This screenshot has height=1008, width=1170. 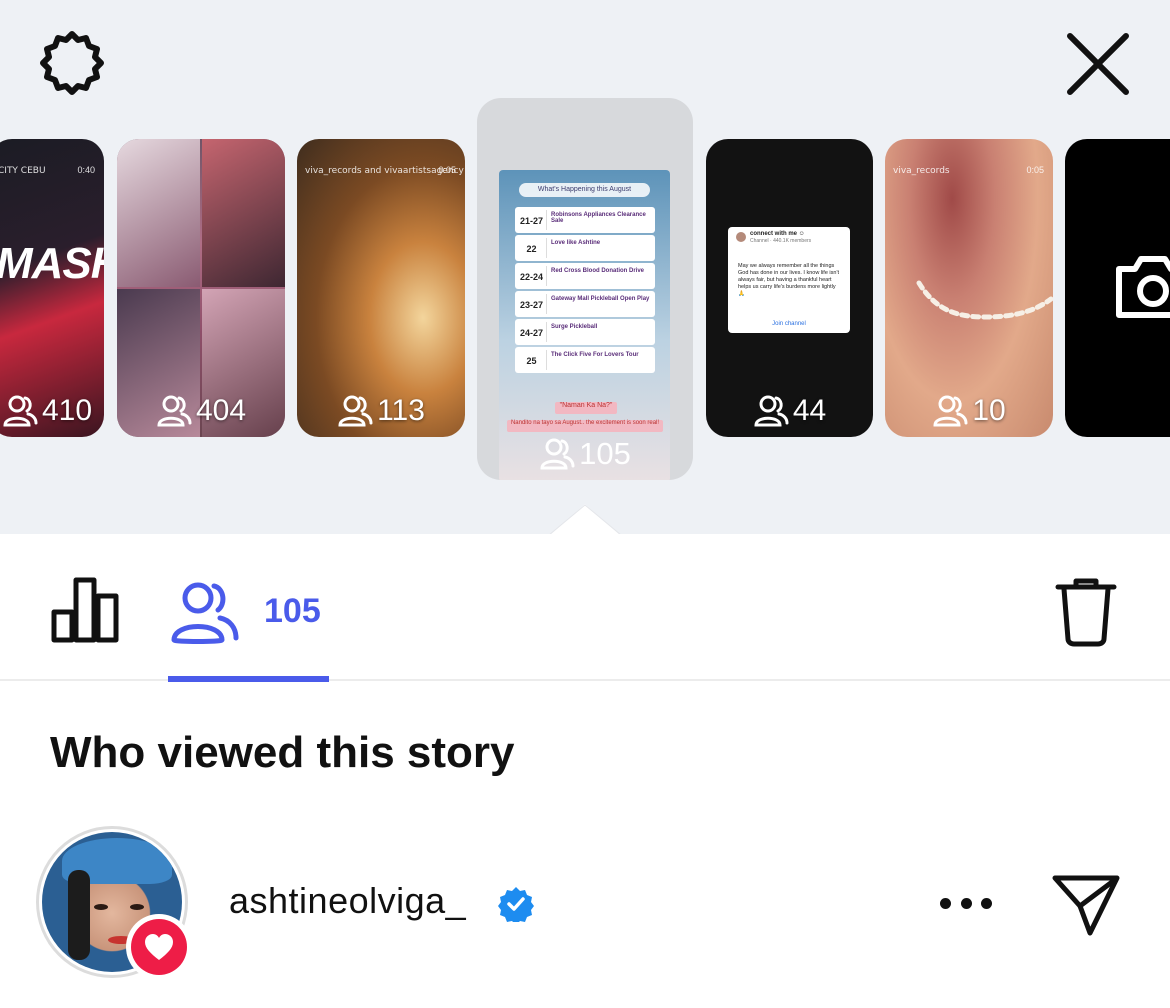 What do you see at coordinates (1086, 611) in the screenshot?
I see `trash-icon` at bounding box center [1086, 611].